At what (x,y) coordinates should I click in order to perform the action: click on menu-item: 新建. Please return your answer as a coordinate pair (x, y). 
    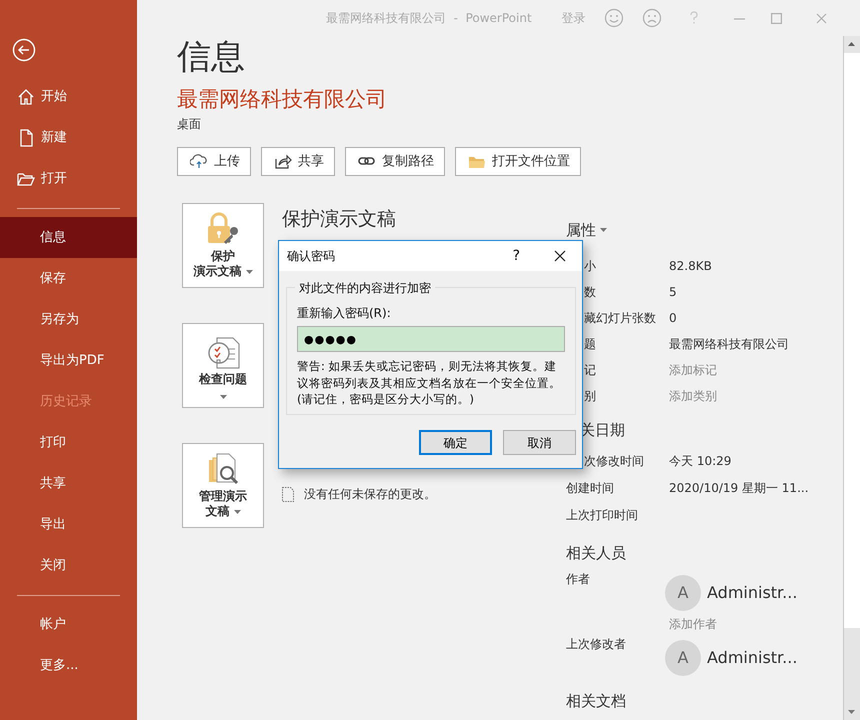
    Looking at the image, I should click on (68, 137).